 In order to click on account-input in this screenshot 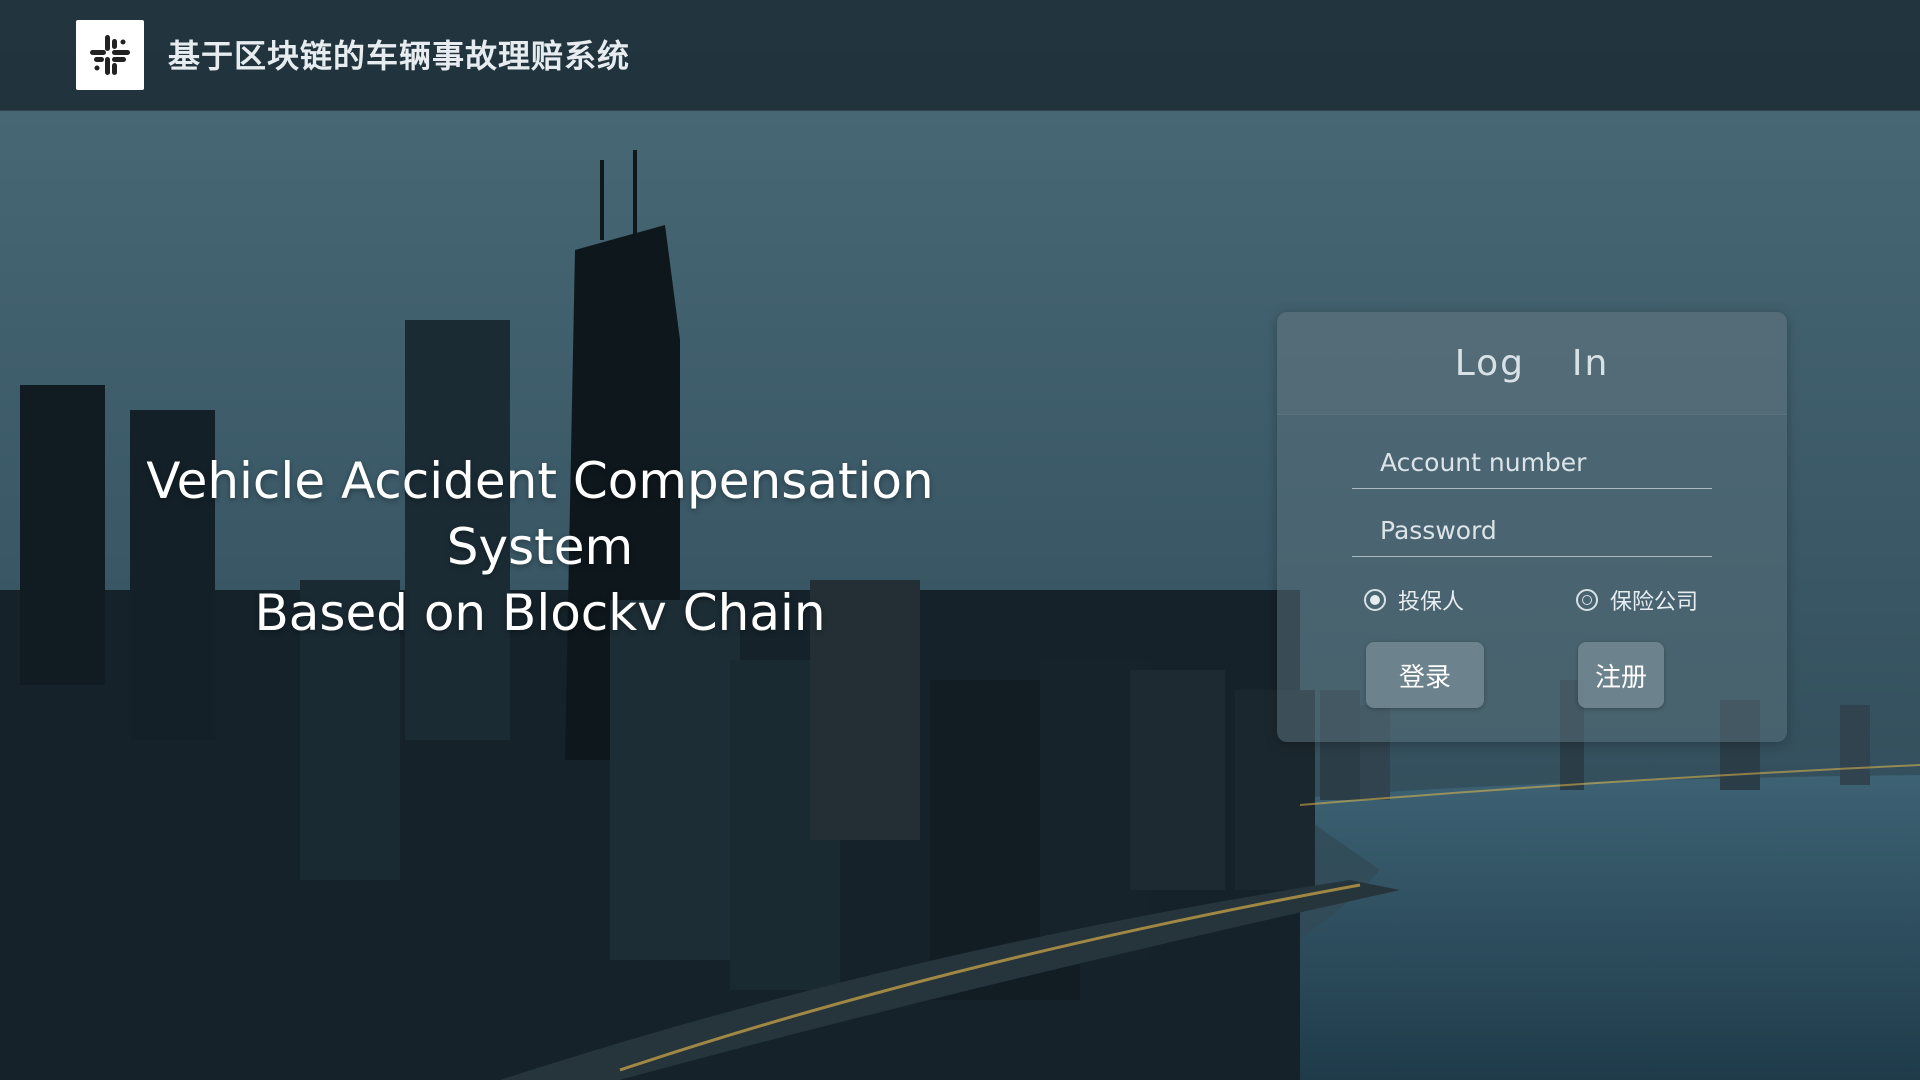, I will do `click(1532, 462)`.